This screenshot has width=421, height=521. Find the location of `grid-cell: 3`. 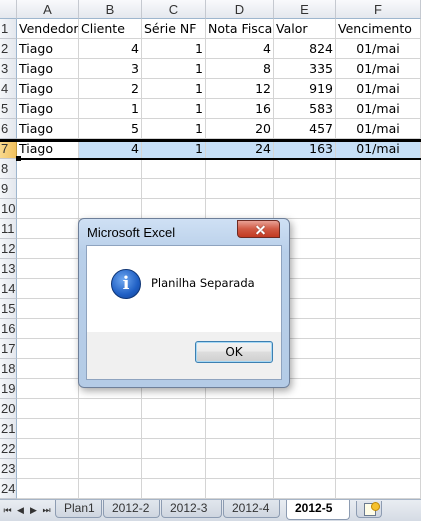

grid-cell: 3 is located at coordinates (110, 69).